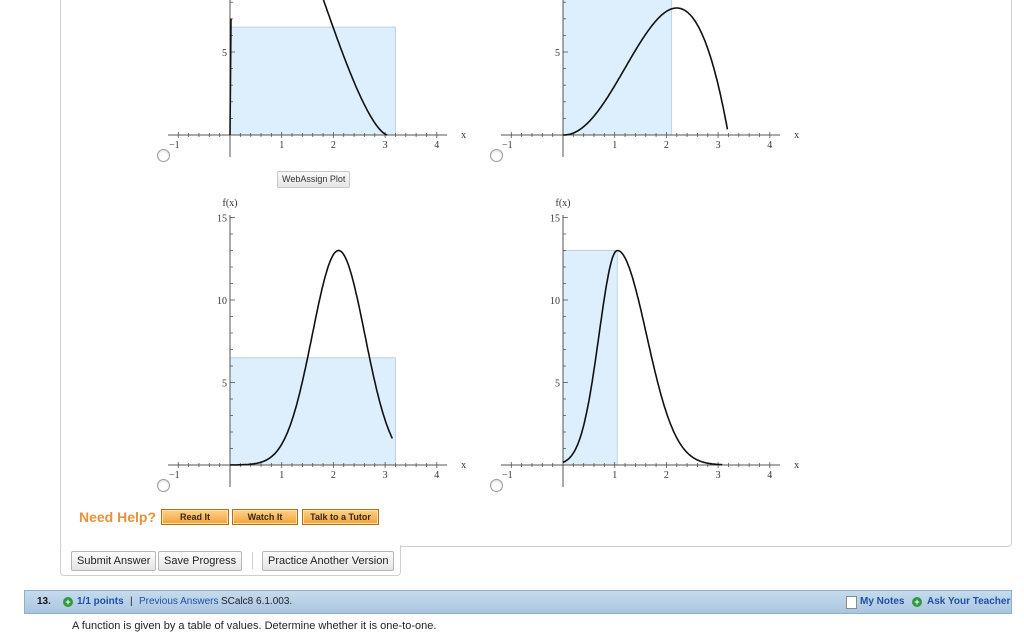  Describe the element at coordinates (200, 561) in the screenshot. I see `save-progress-button: Save Progress` at that location.